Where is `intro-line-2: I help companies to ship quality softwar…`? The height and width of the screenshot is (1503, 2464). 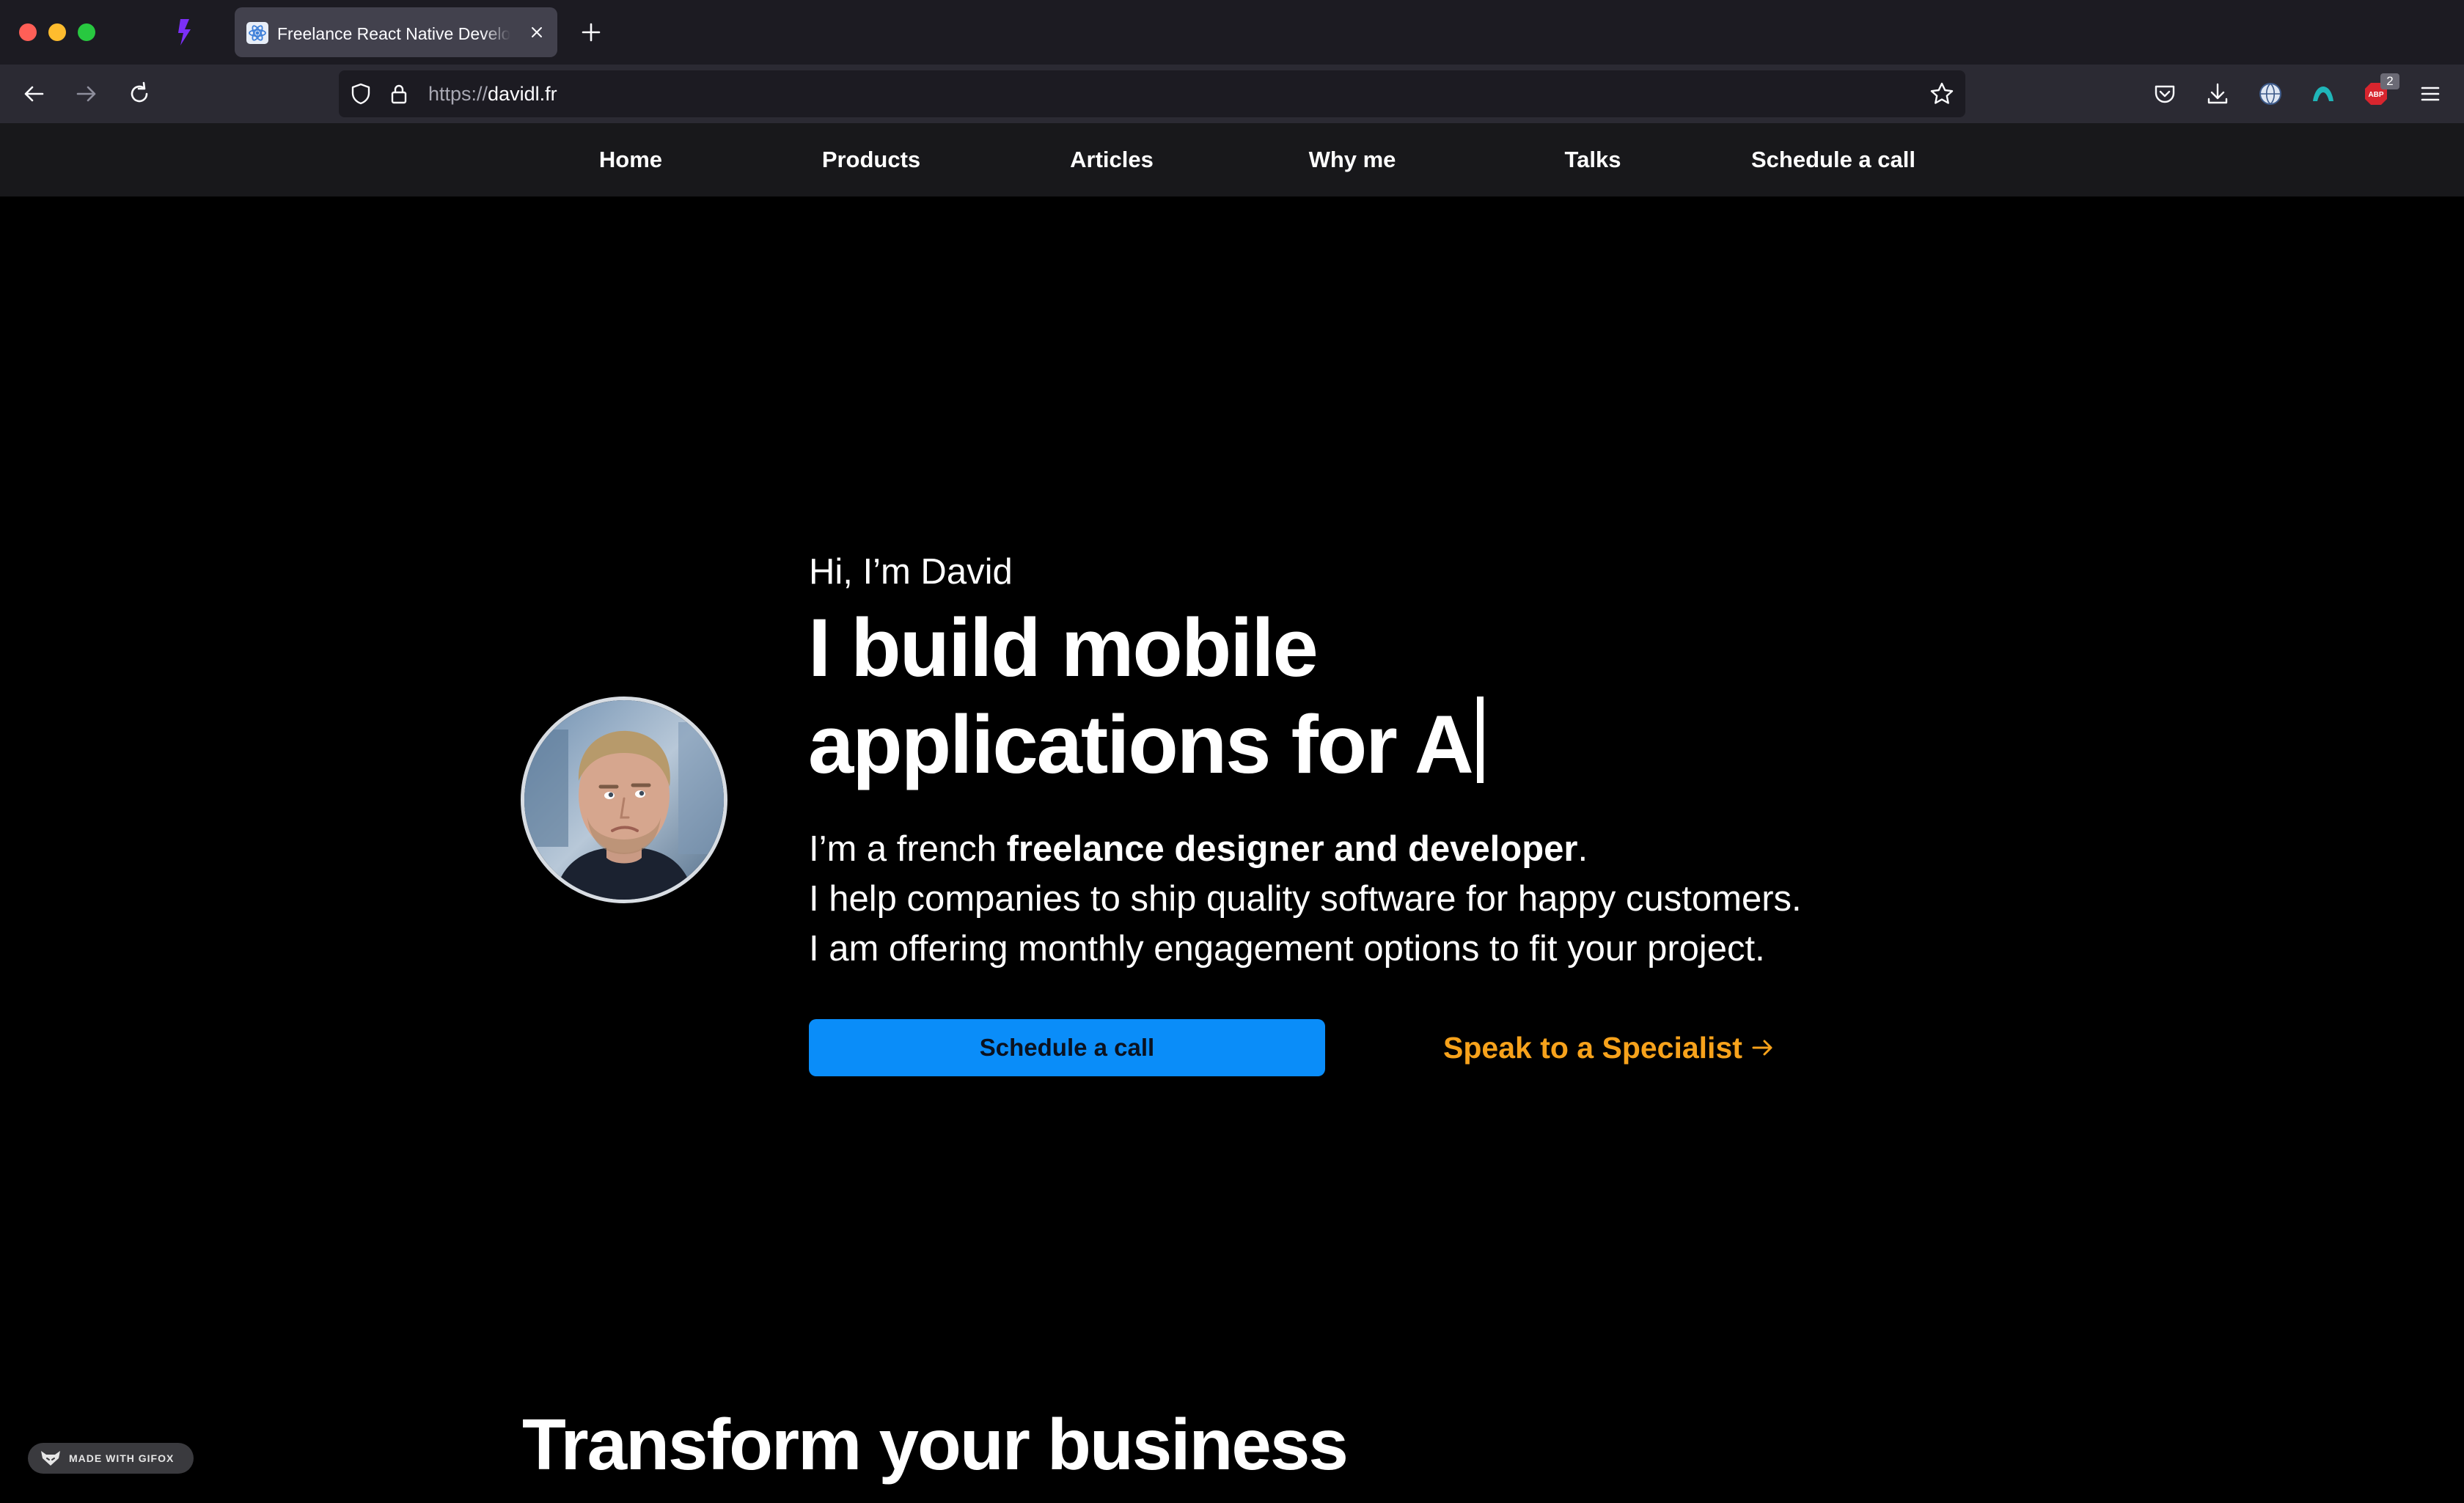 intro-line-2: I help companies to ship quality softwar… is located at coordinates (1305, 899).